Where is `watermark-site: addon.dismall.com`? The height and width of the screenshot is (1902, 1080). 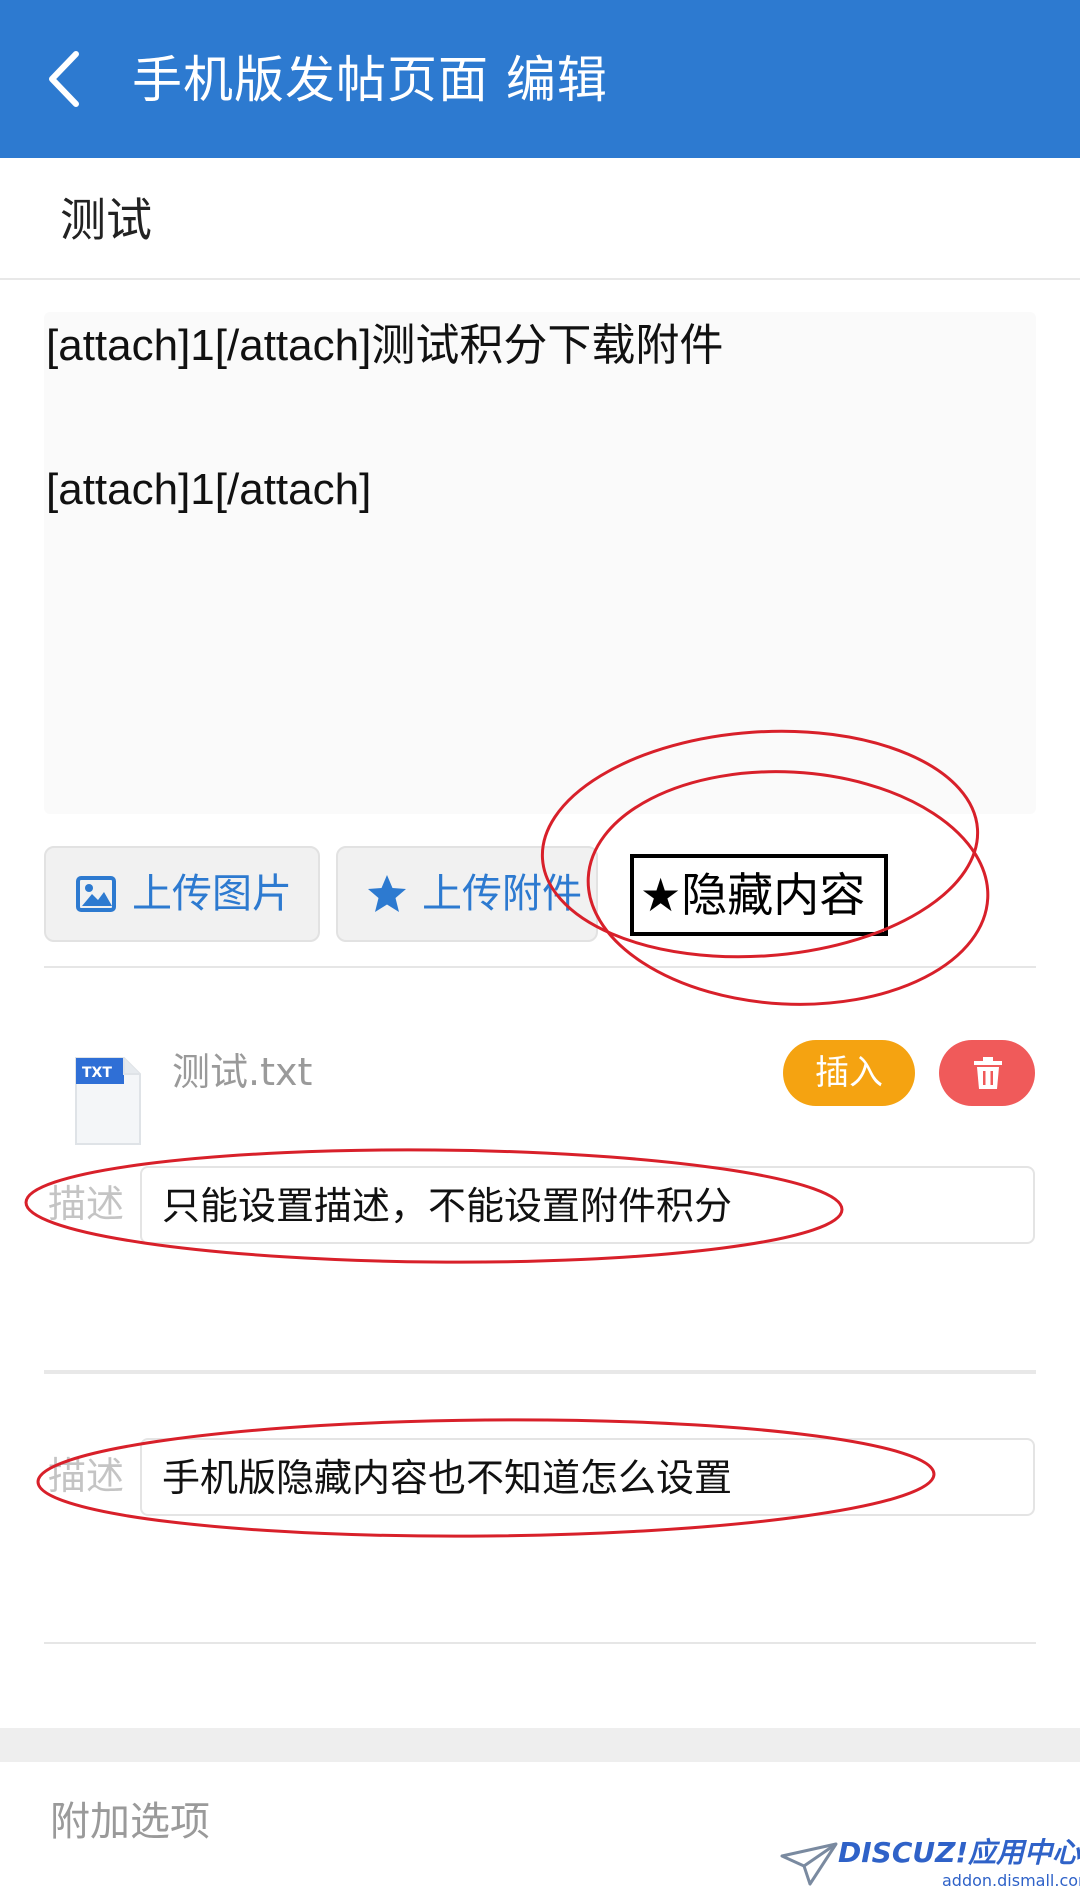 watermark-site: addon.dismall.com is located at coordinates (1011, 1880).